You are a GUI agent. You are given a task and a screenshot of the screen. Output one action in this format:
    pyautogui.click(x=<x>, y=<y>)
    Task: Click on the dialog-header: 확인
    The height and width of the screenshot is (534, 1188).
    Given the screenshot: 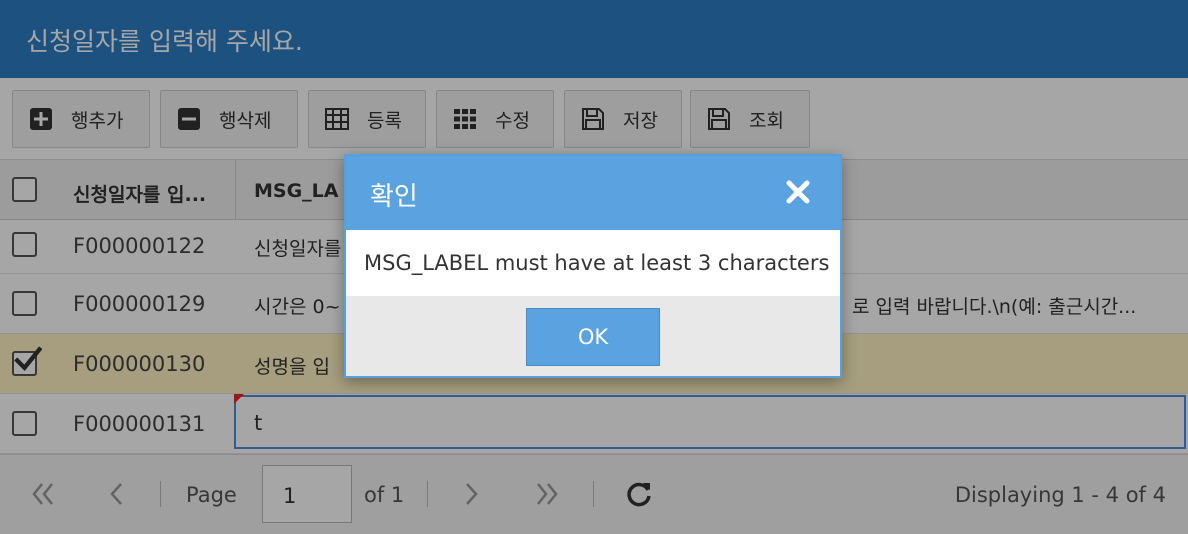 What is the action you would take?
    pyautogui.click(x=593, y=193)
    